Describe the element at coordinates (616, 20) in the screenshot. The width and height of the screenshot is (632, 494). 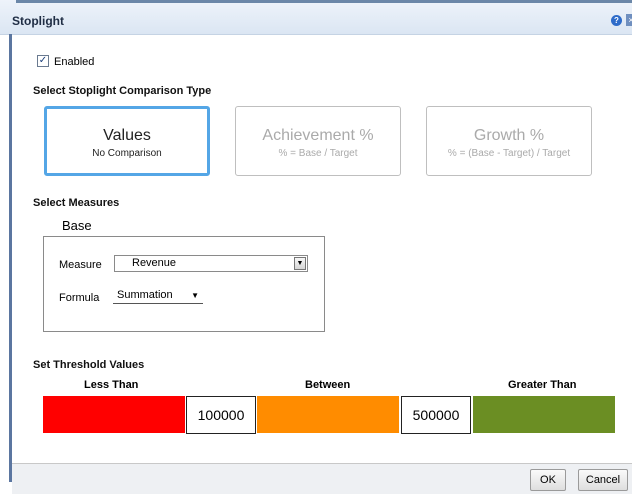
I see `help-icon: ?` at that location.